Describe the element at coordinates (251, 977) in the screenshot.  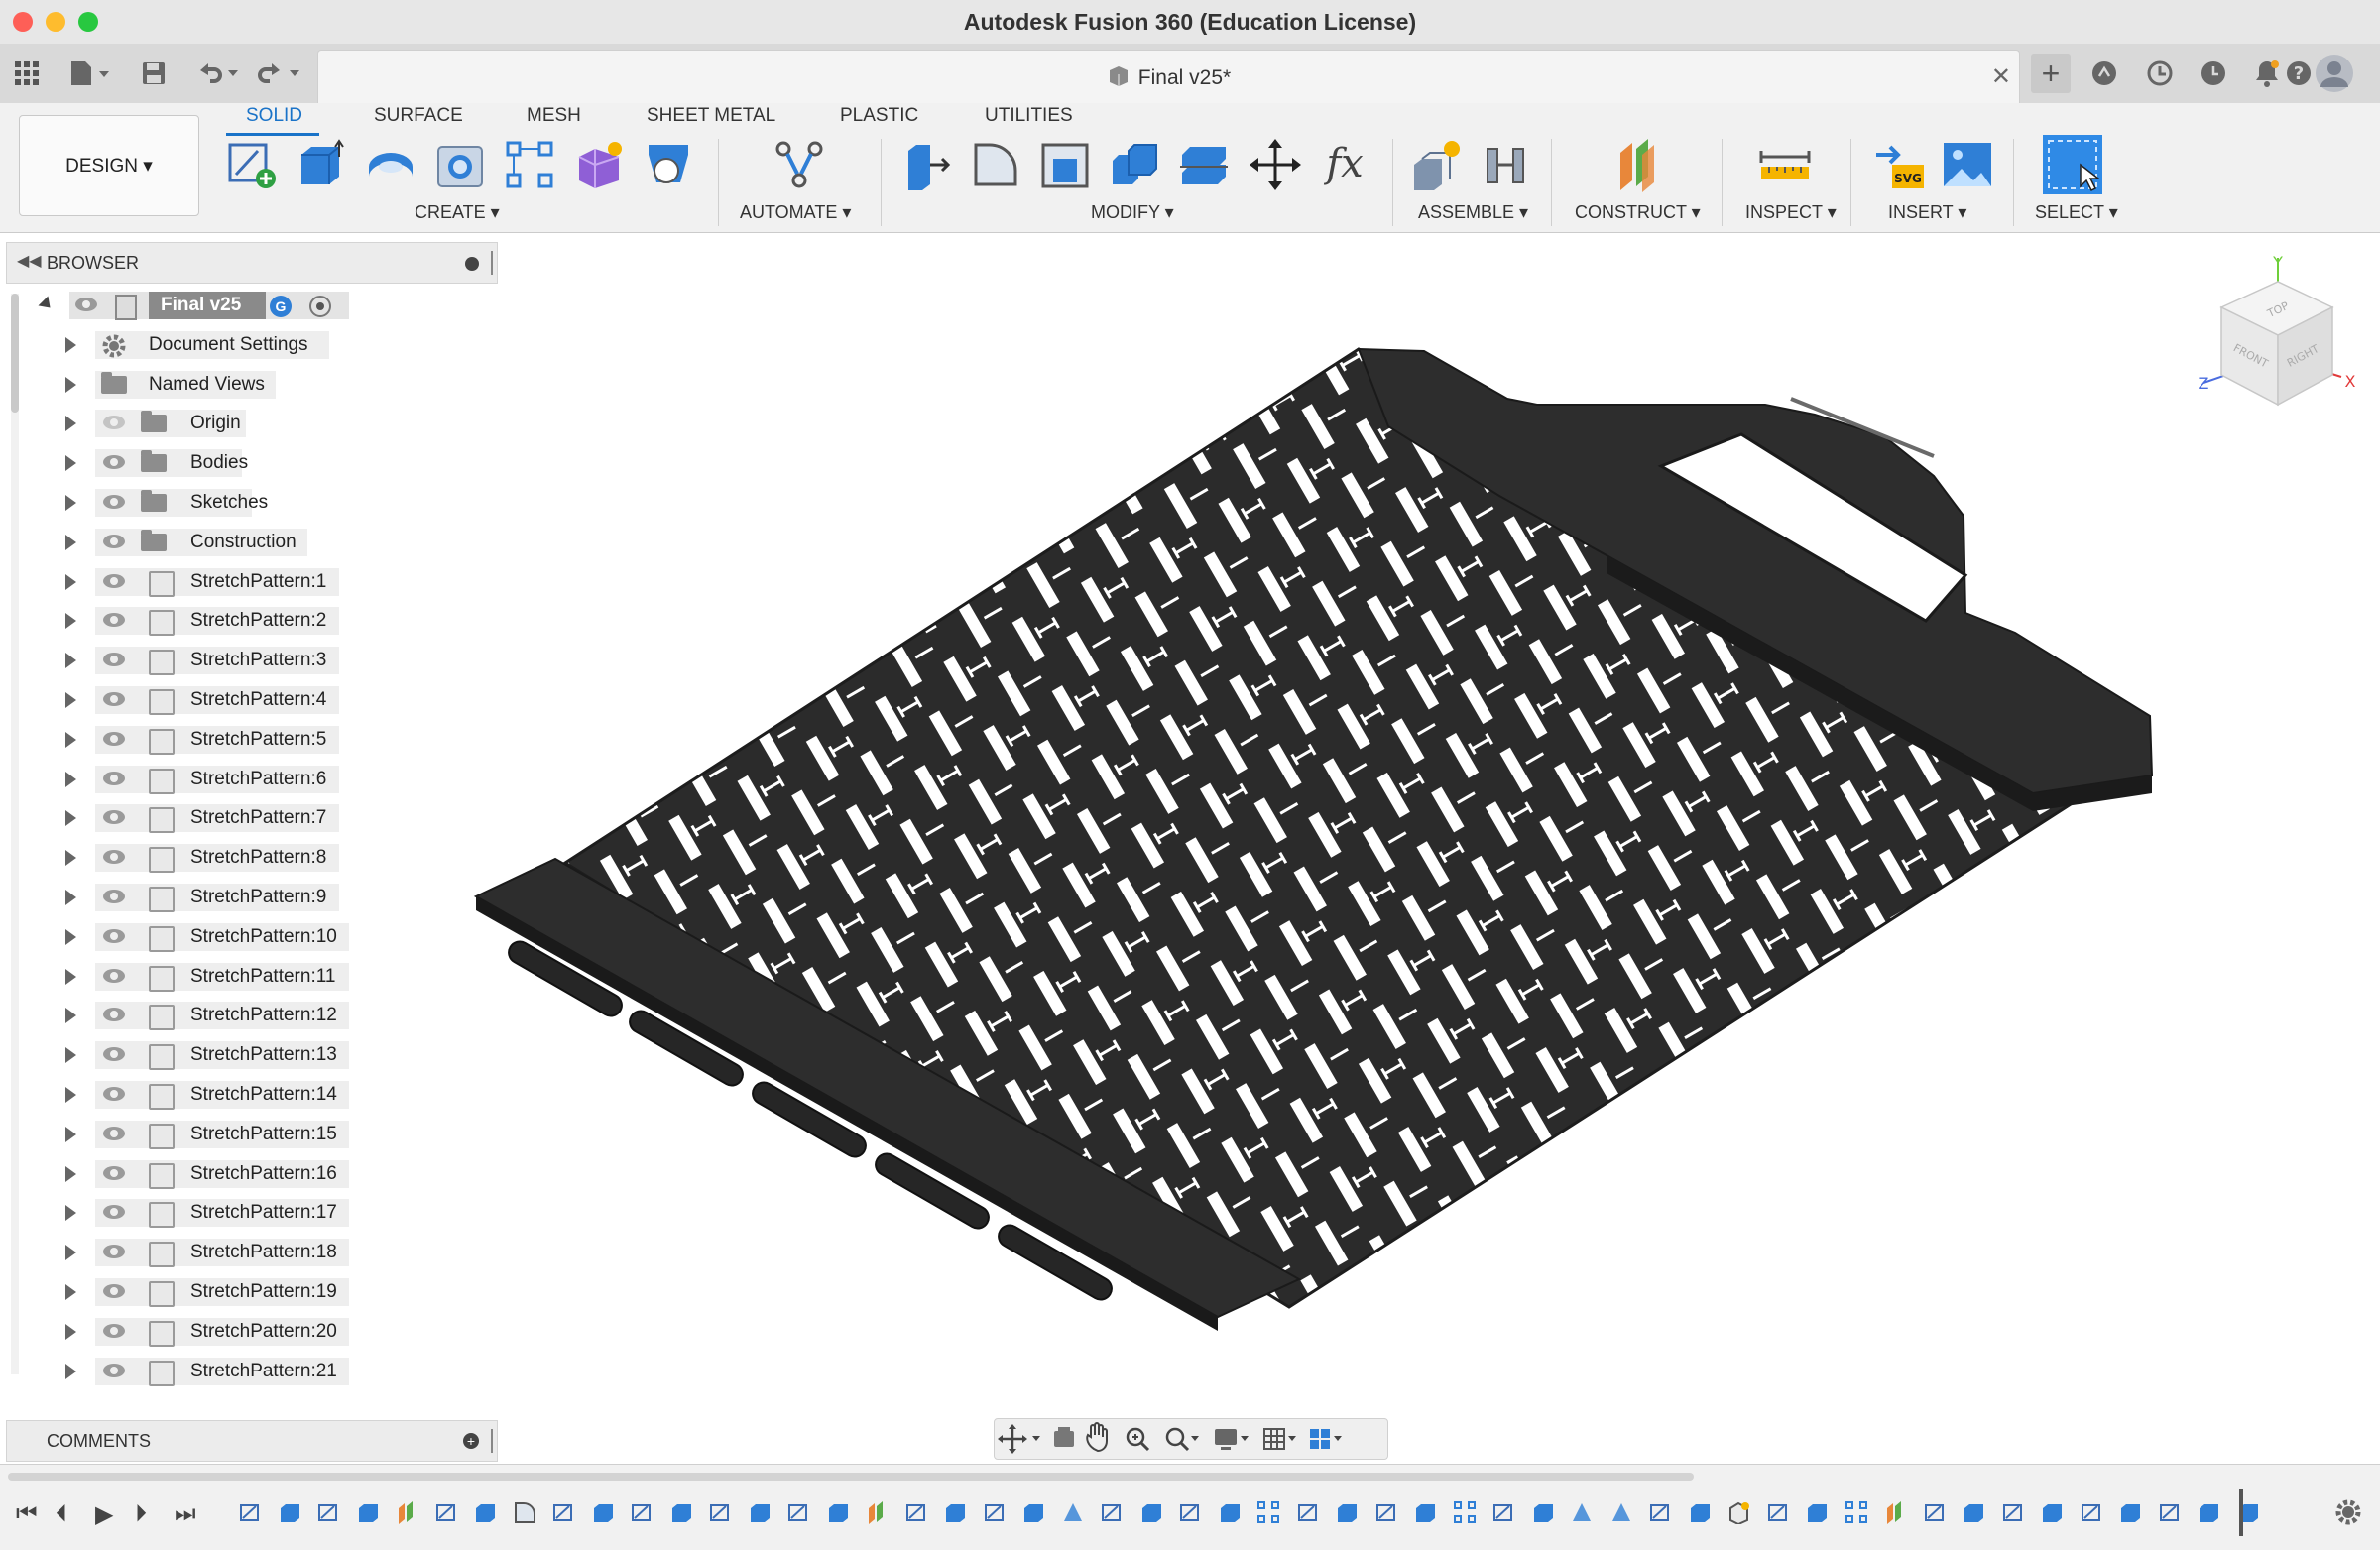
I see `browser-tree-item: StretchPattern:11` at that location.